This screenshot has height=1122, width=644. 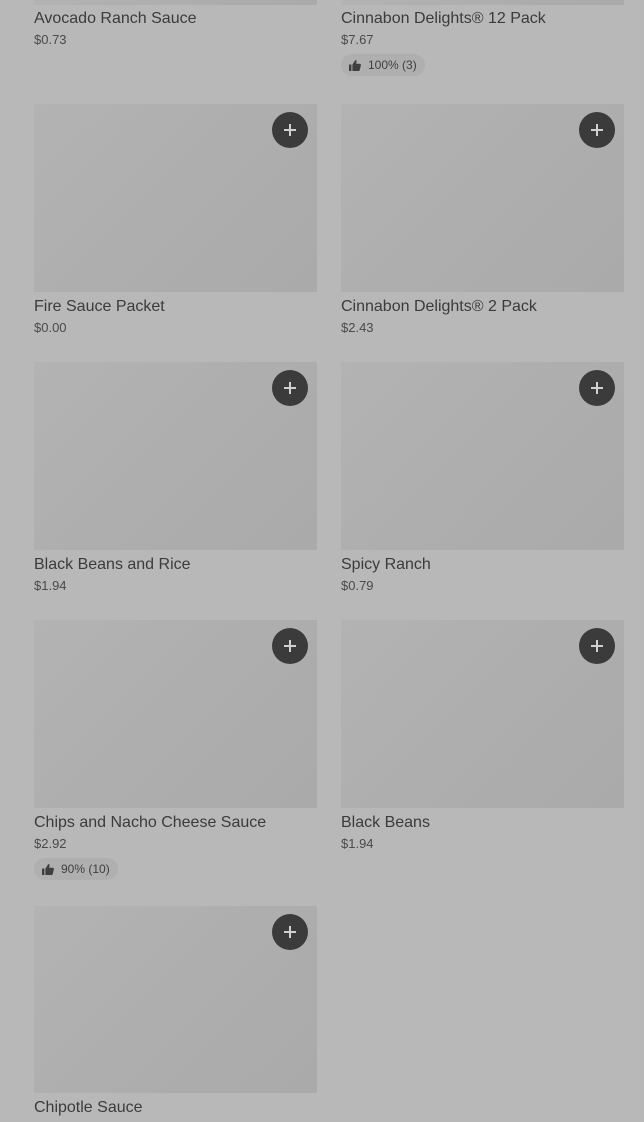 I want to click on rating-badge: 100% (3), so click(x=383, y=65).